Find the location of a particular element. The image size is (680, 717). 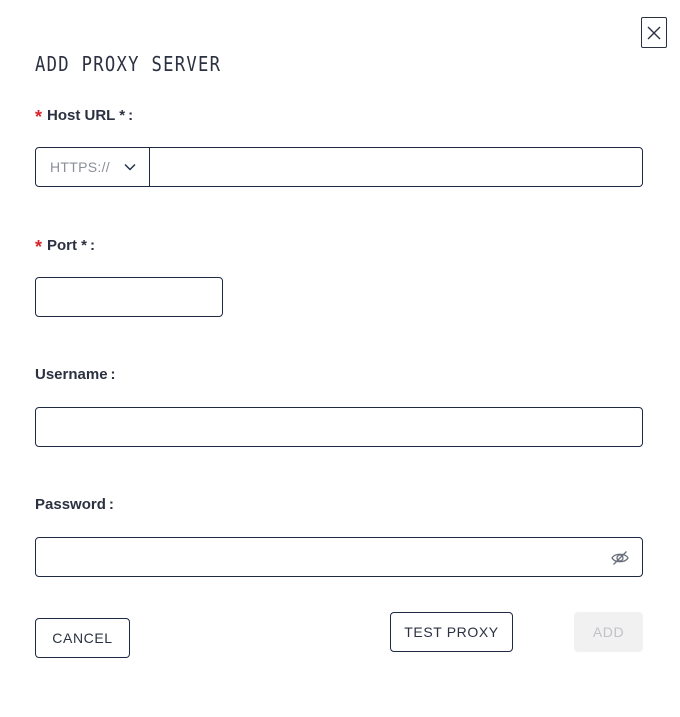

password-field is located at coordinates (339, 557).